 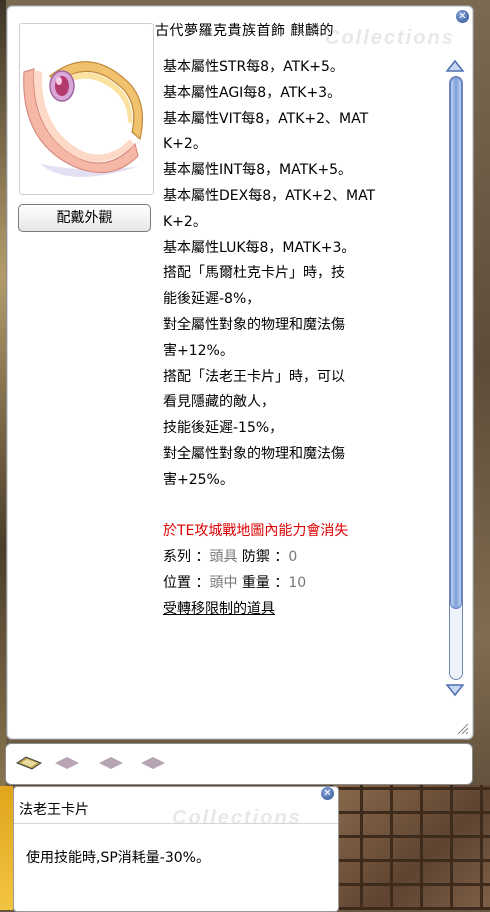 I want to click on card-window-stripe, so click(x=6, y=848).